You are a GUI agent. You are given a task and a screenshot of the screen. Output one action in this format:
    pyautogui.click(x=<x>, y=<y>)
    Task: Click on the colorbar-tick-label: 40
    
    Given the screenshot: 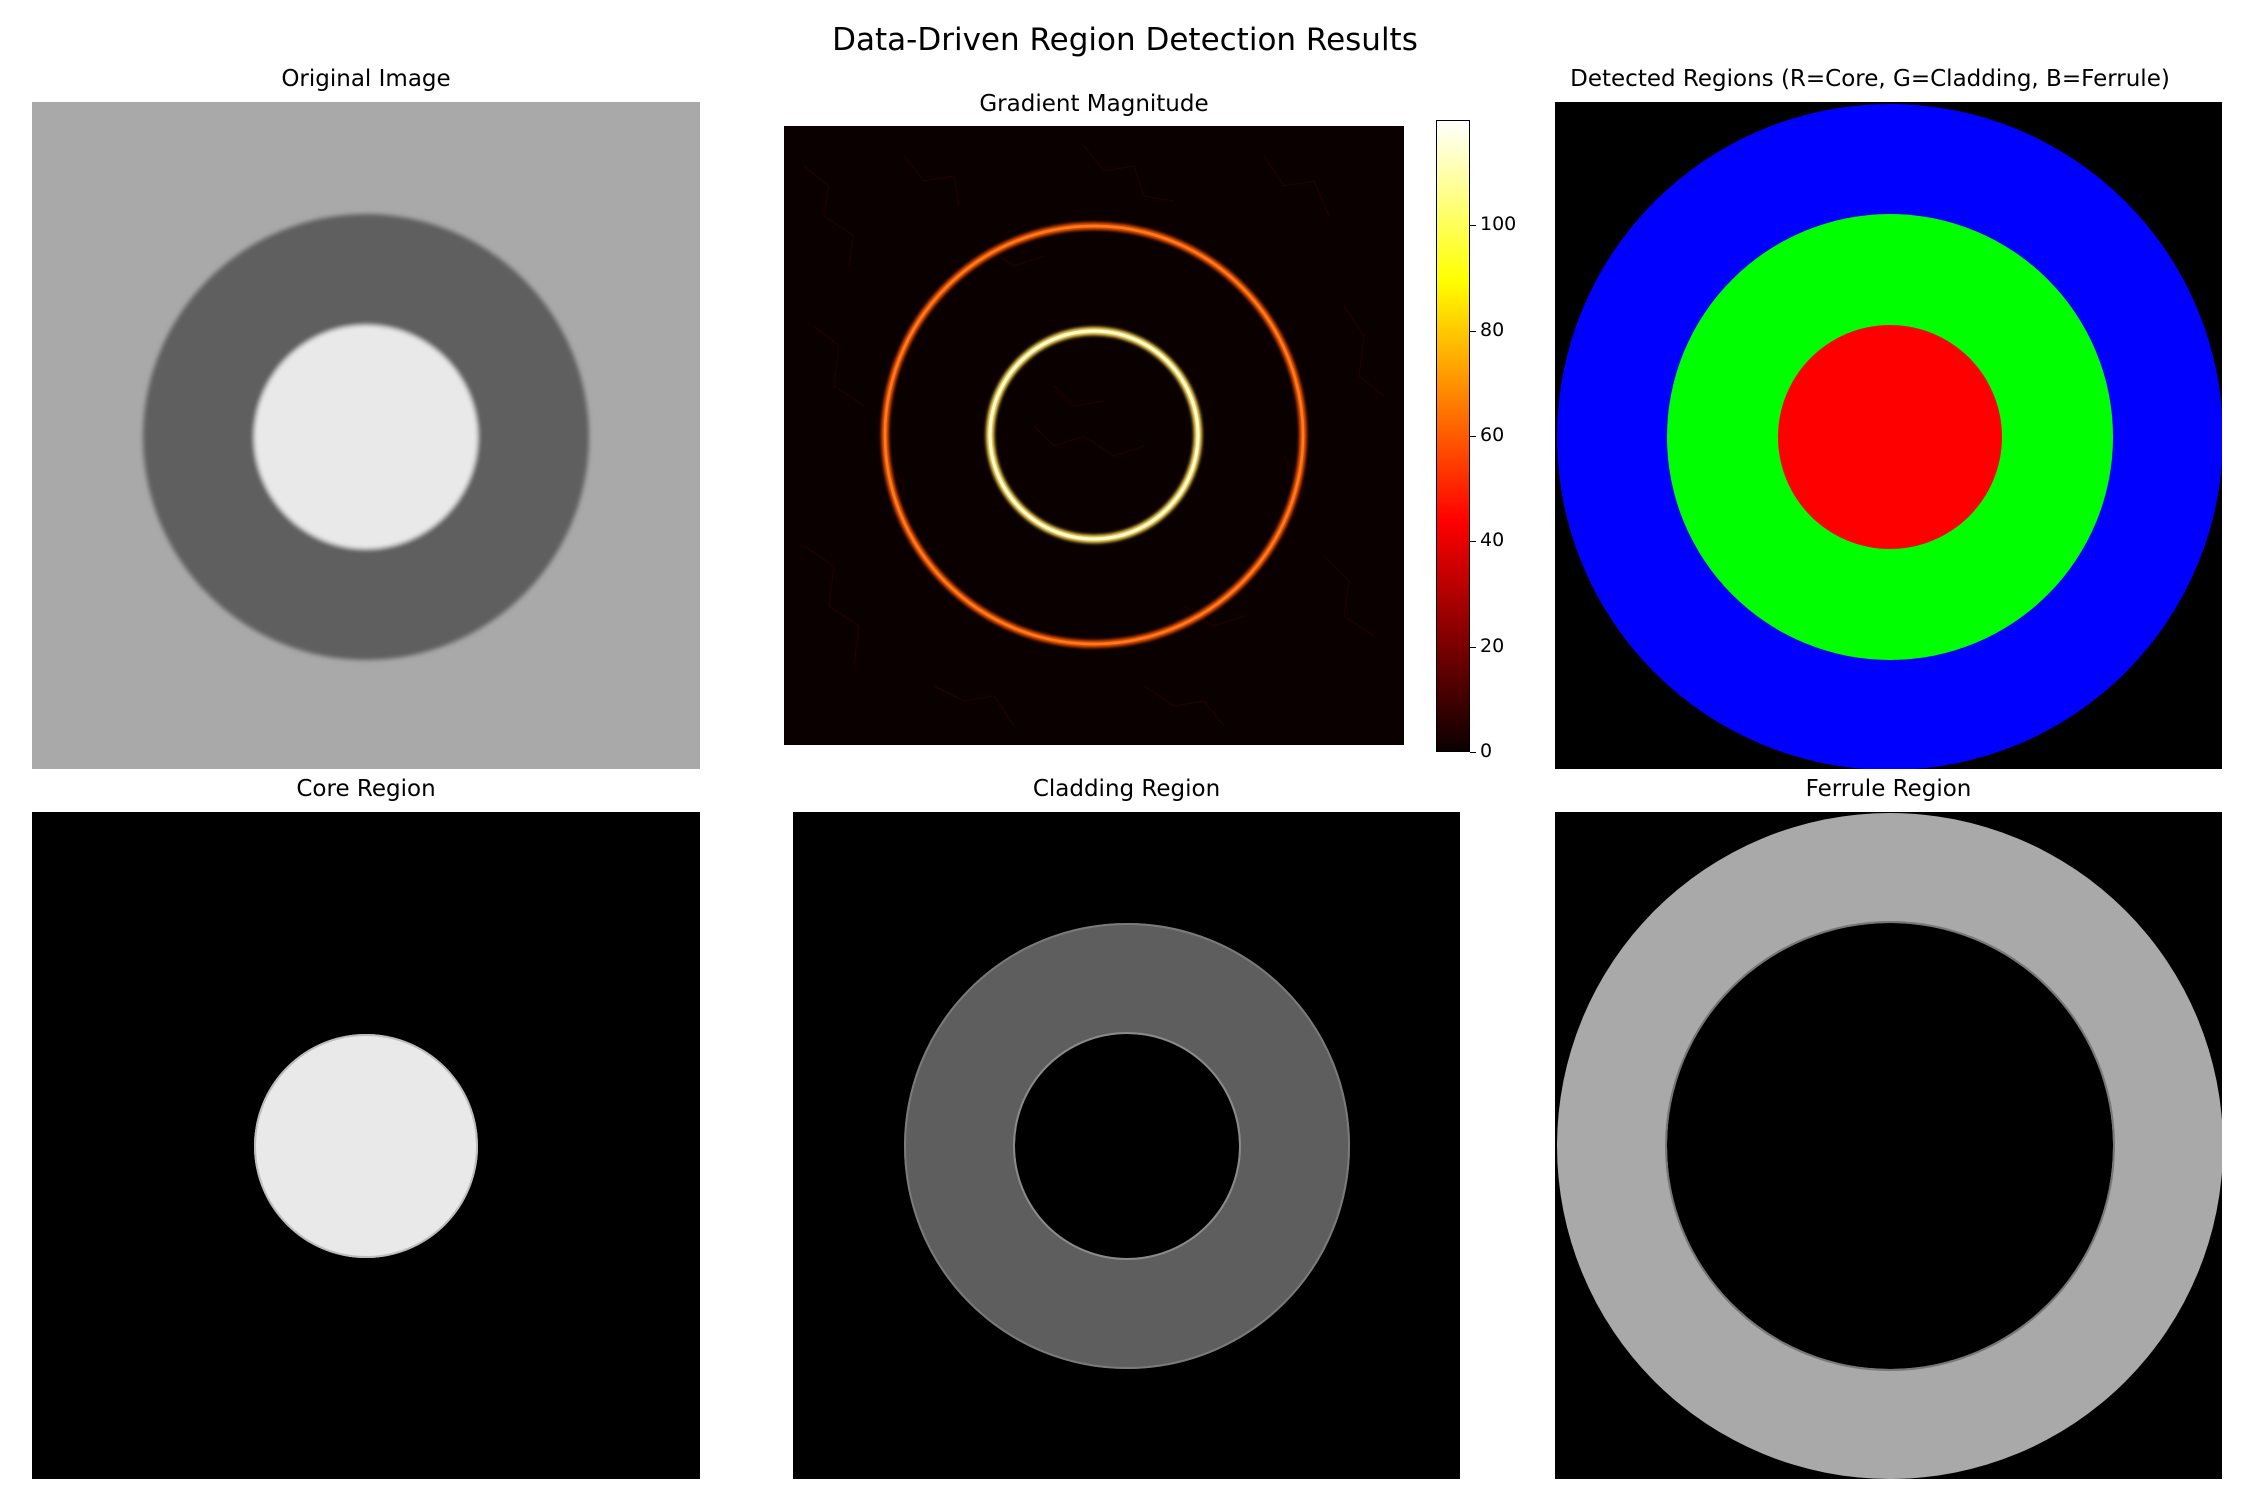 What is the action you would take?
    pyautogui.click(x=1492, y=540)
    